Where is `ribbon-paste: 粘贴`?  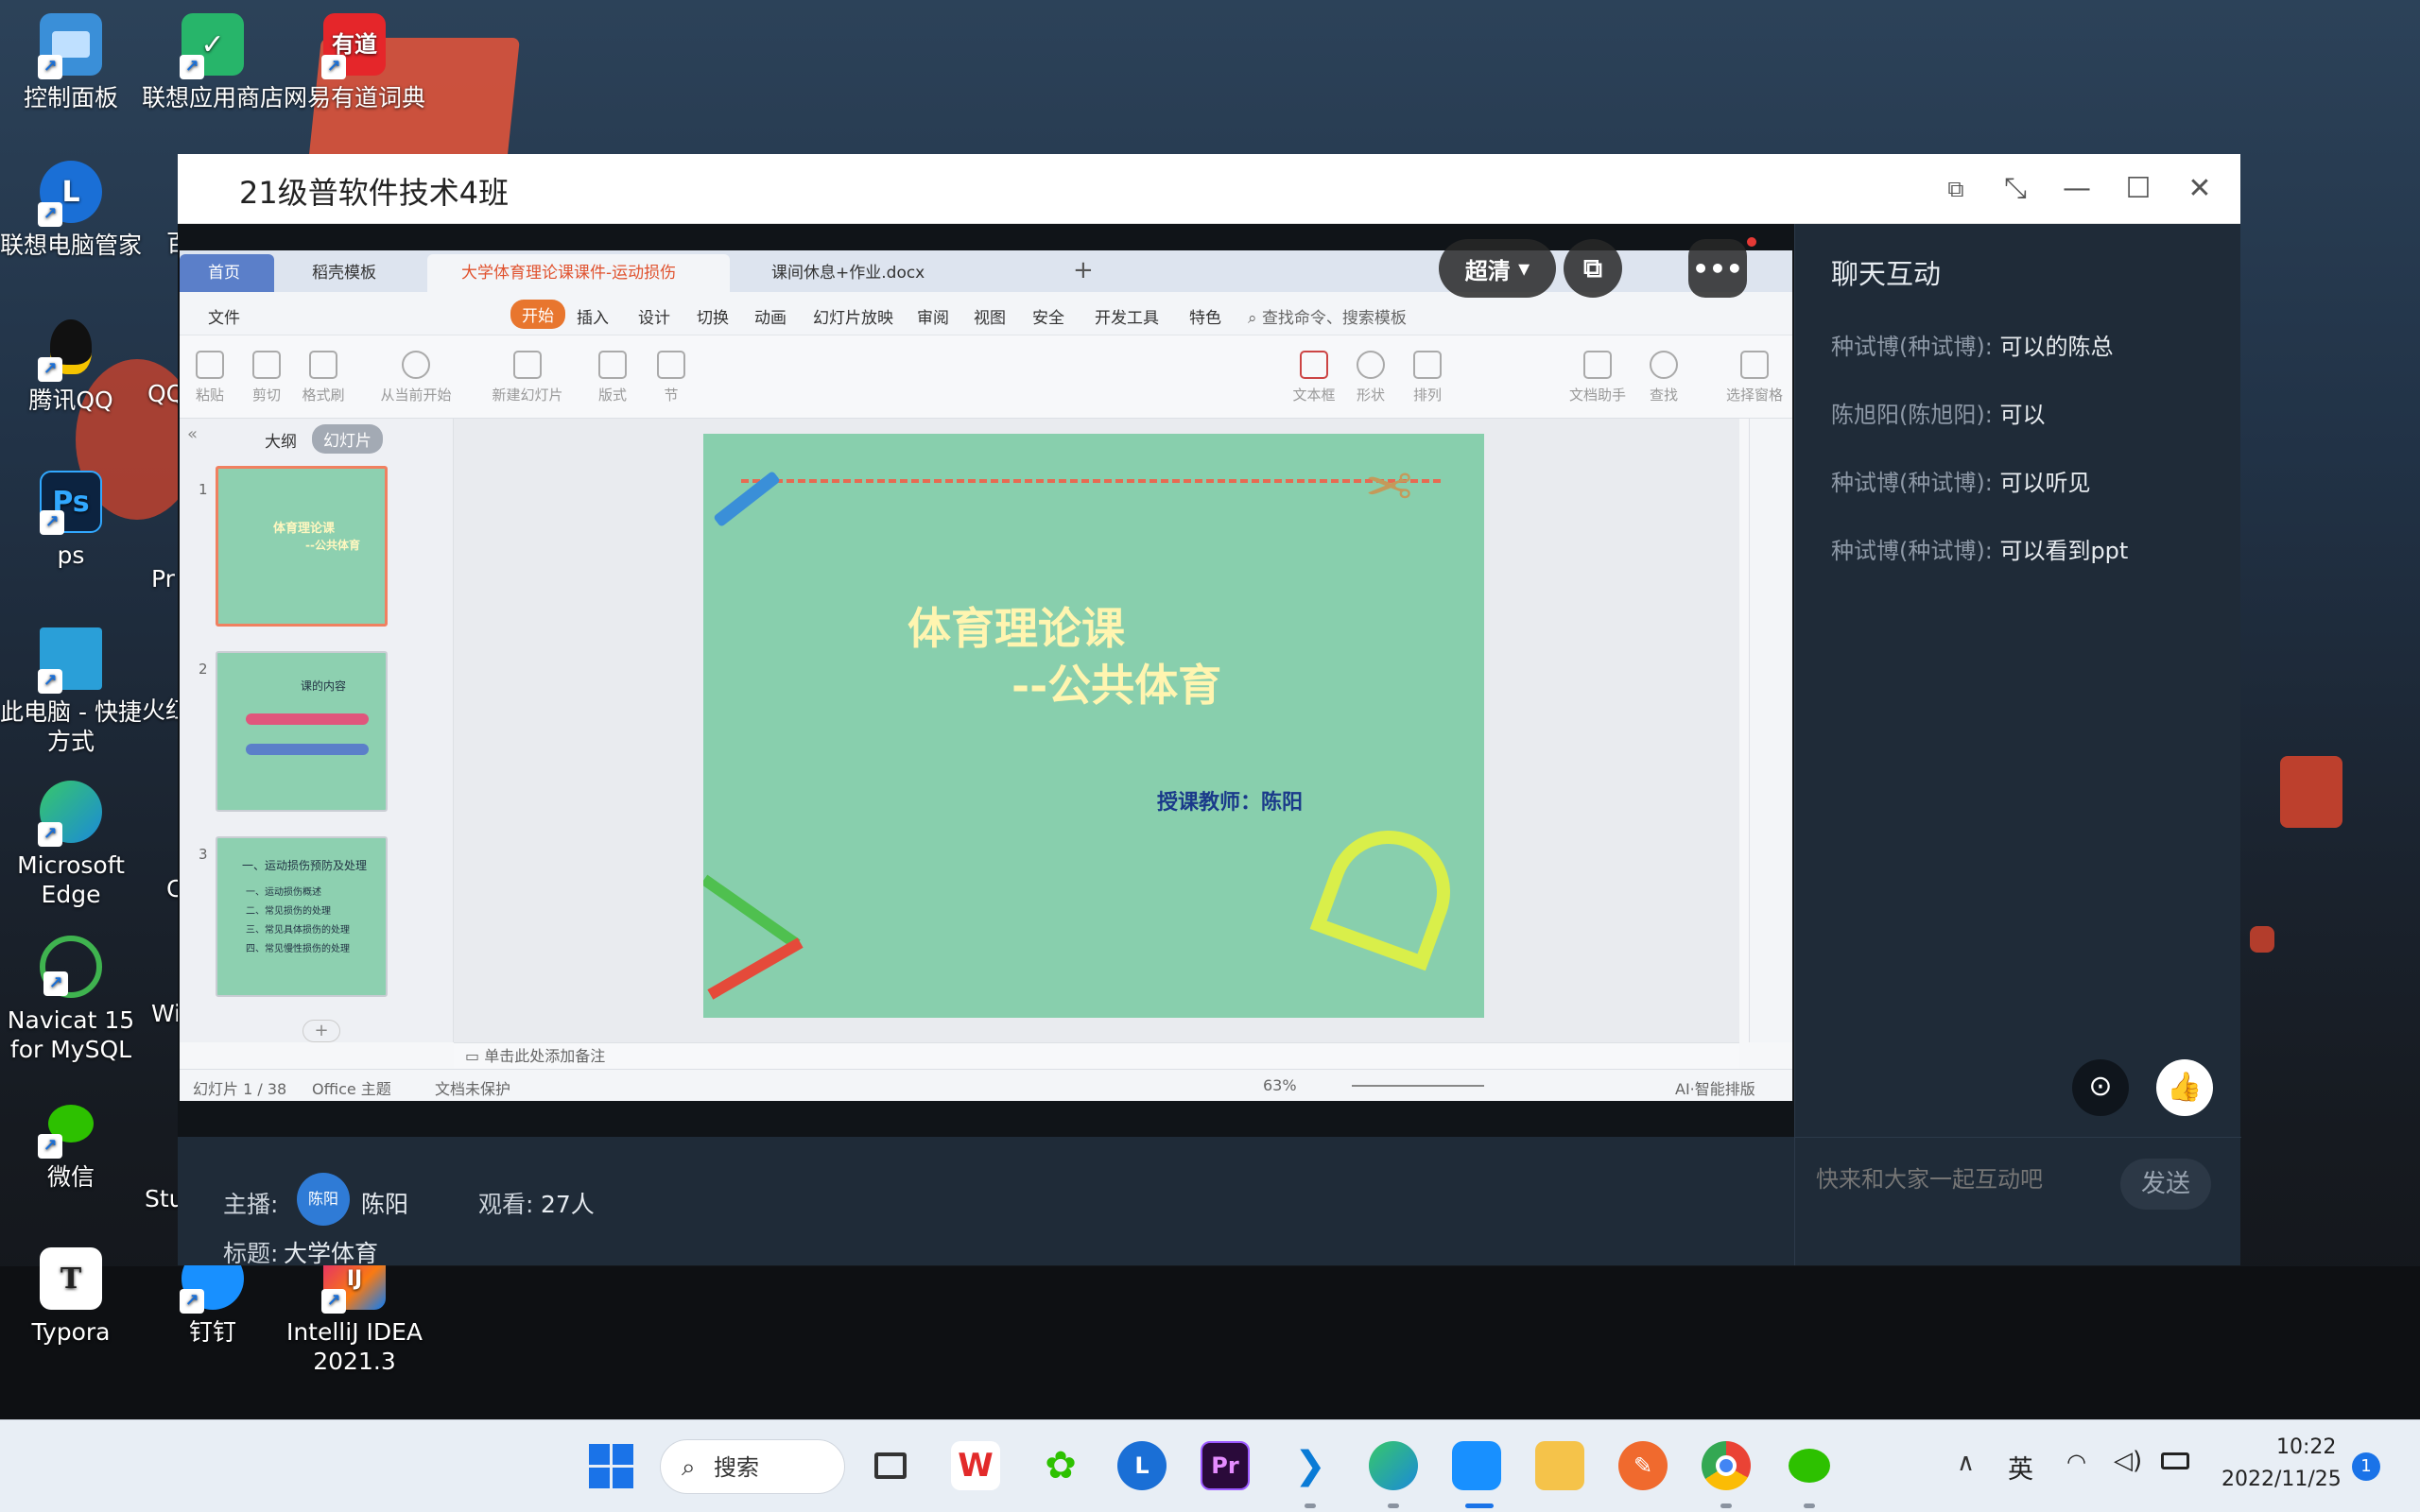 ribbon-paste: 粘贴 is located at coordinates (210, 377).